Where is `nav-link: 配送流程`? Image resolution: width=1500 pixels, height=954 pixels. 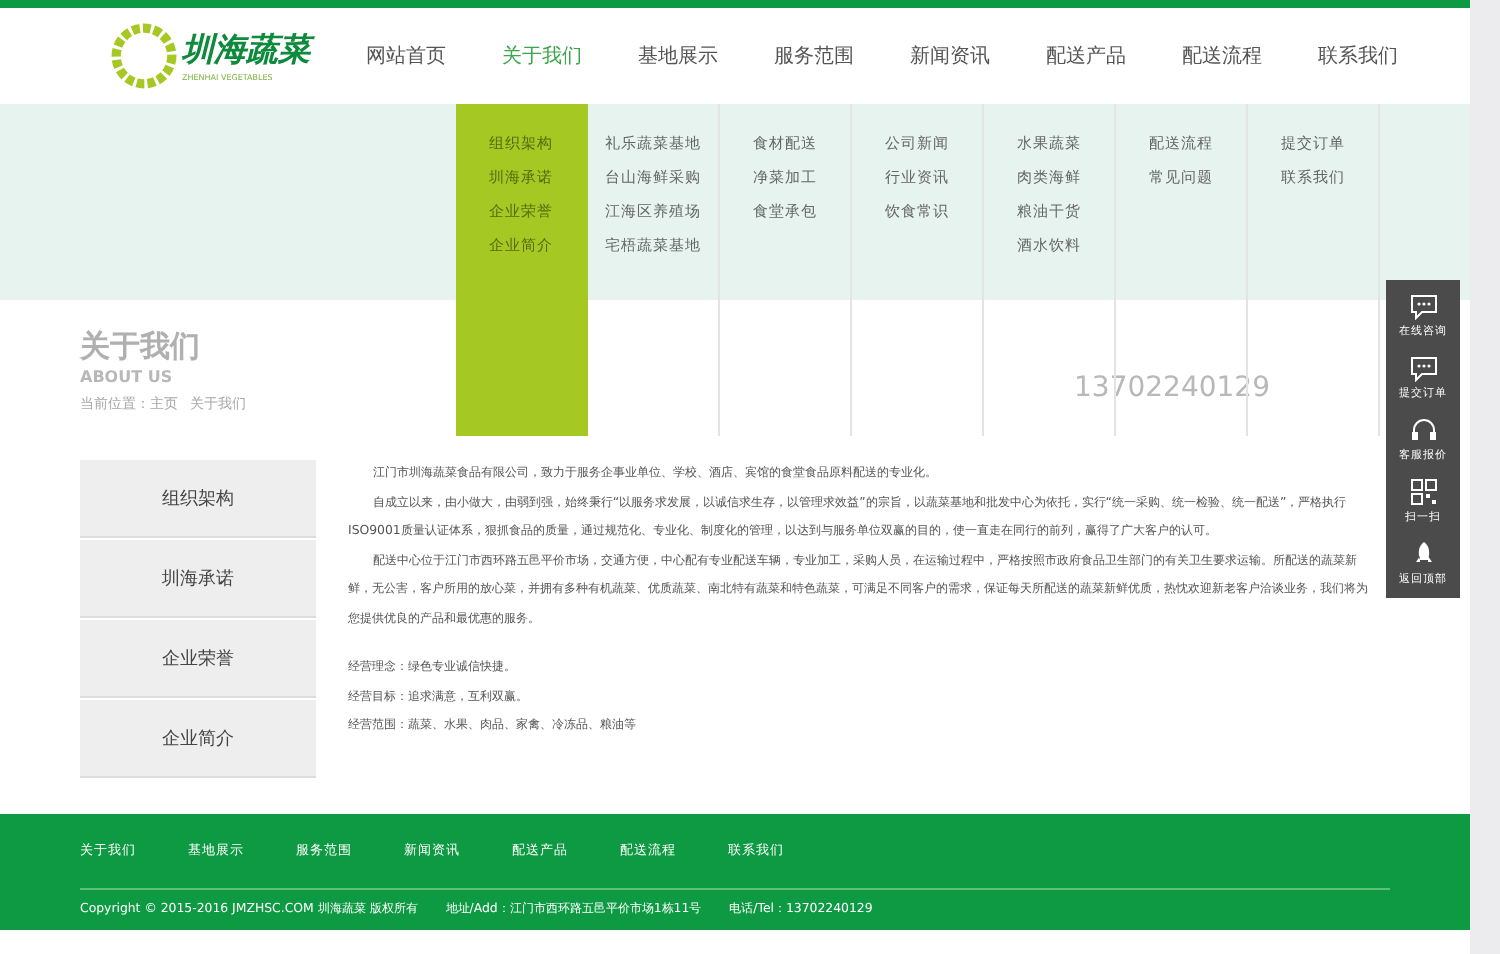 nav-link: 配送流程 is located at coordinates (1222, 56).